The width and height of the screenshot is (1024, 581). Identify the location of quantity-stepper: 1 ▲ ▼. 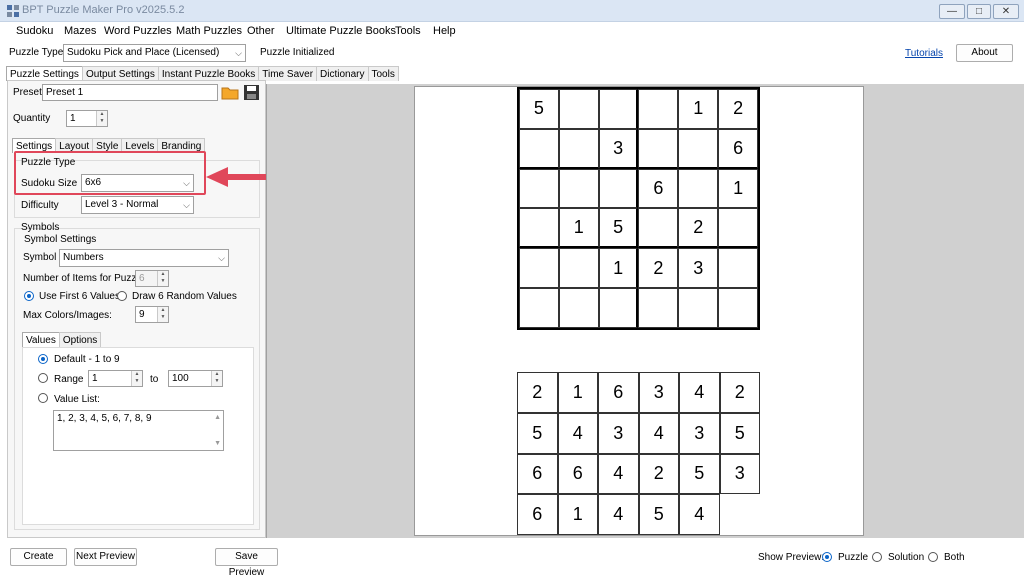
(87, 118).